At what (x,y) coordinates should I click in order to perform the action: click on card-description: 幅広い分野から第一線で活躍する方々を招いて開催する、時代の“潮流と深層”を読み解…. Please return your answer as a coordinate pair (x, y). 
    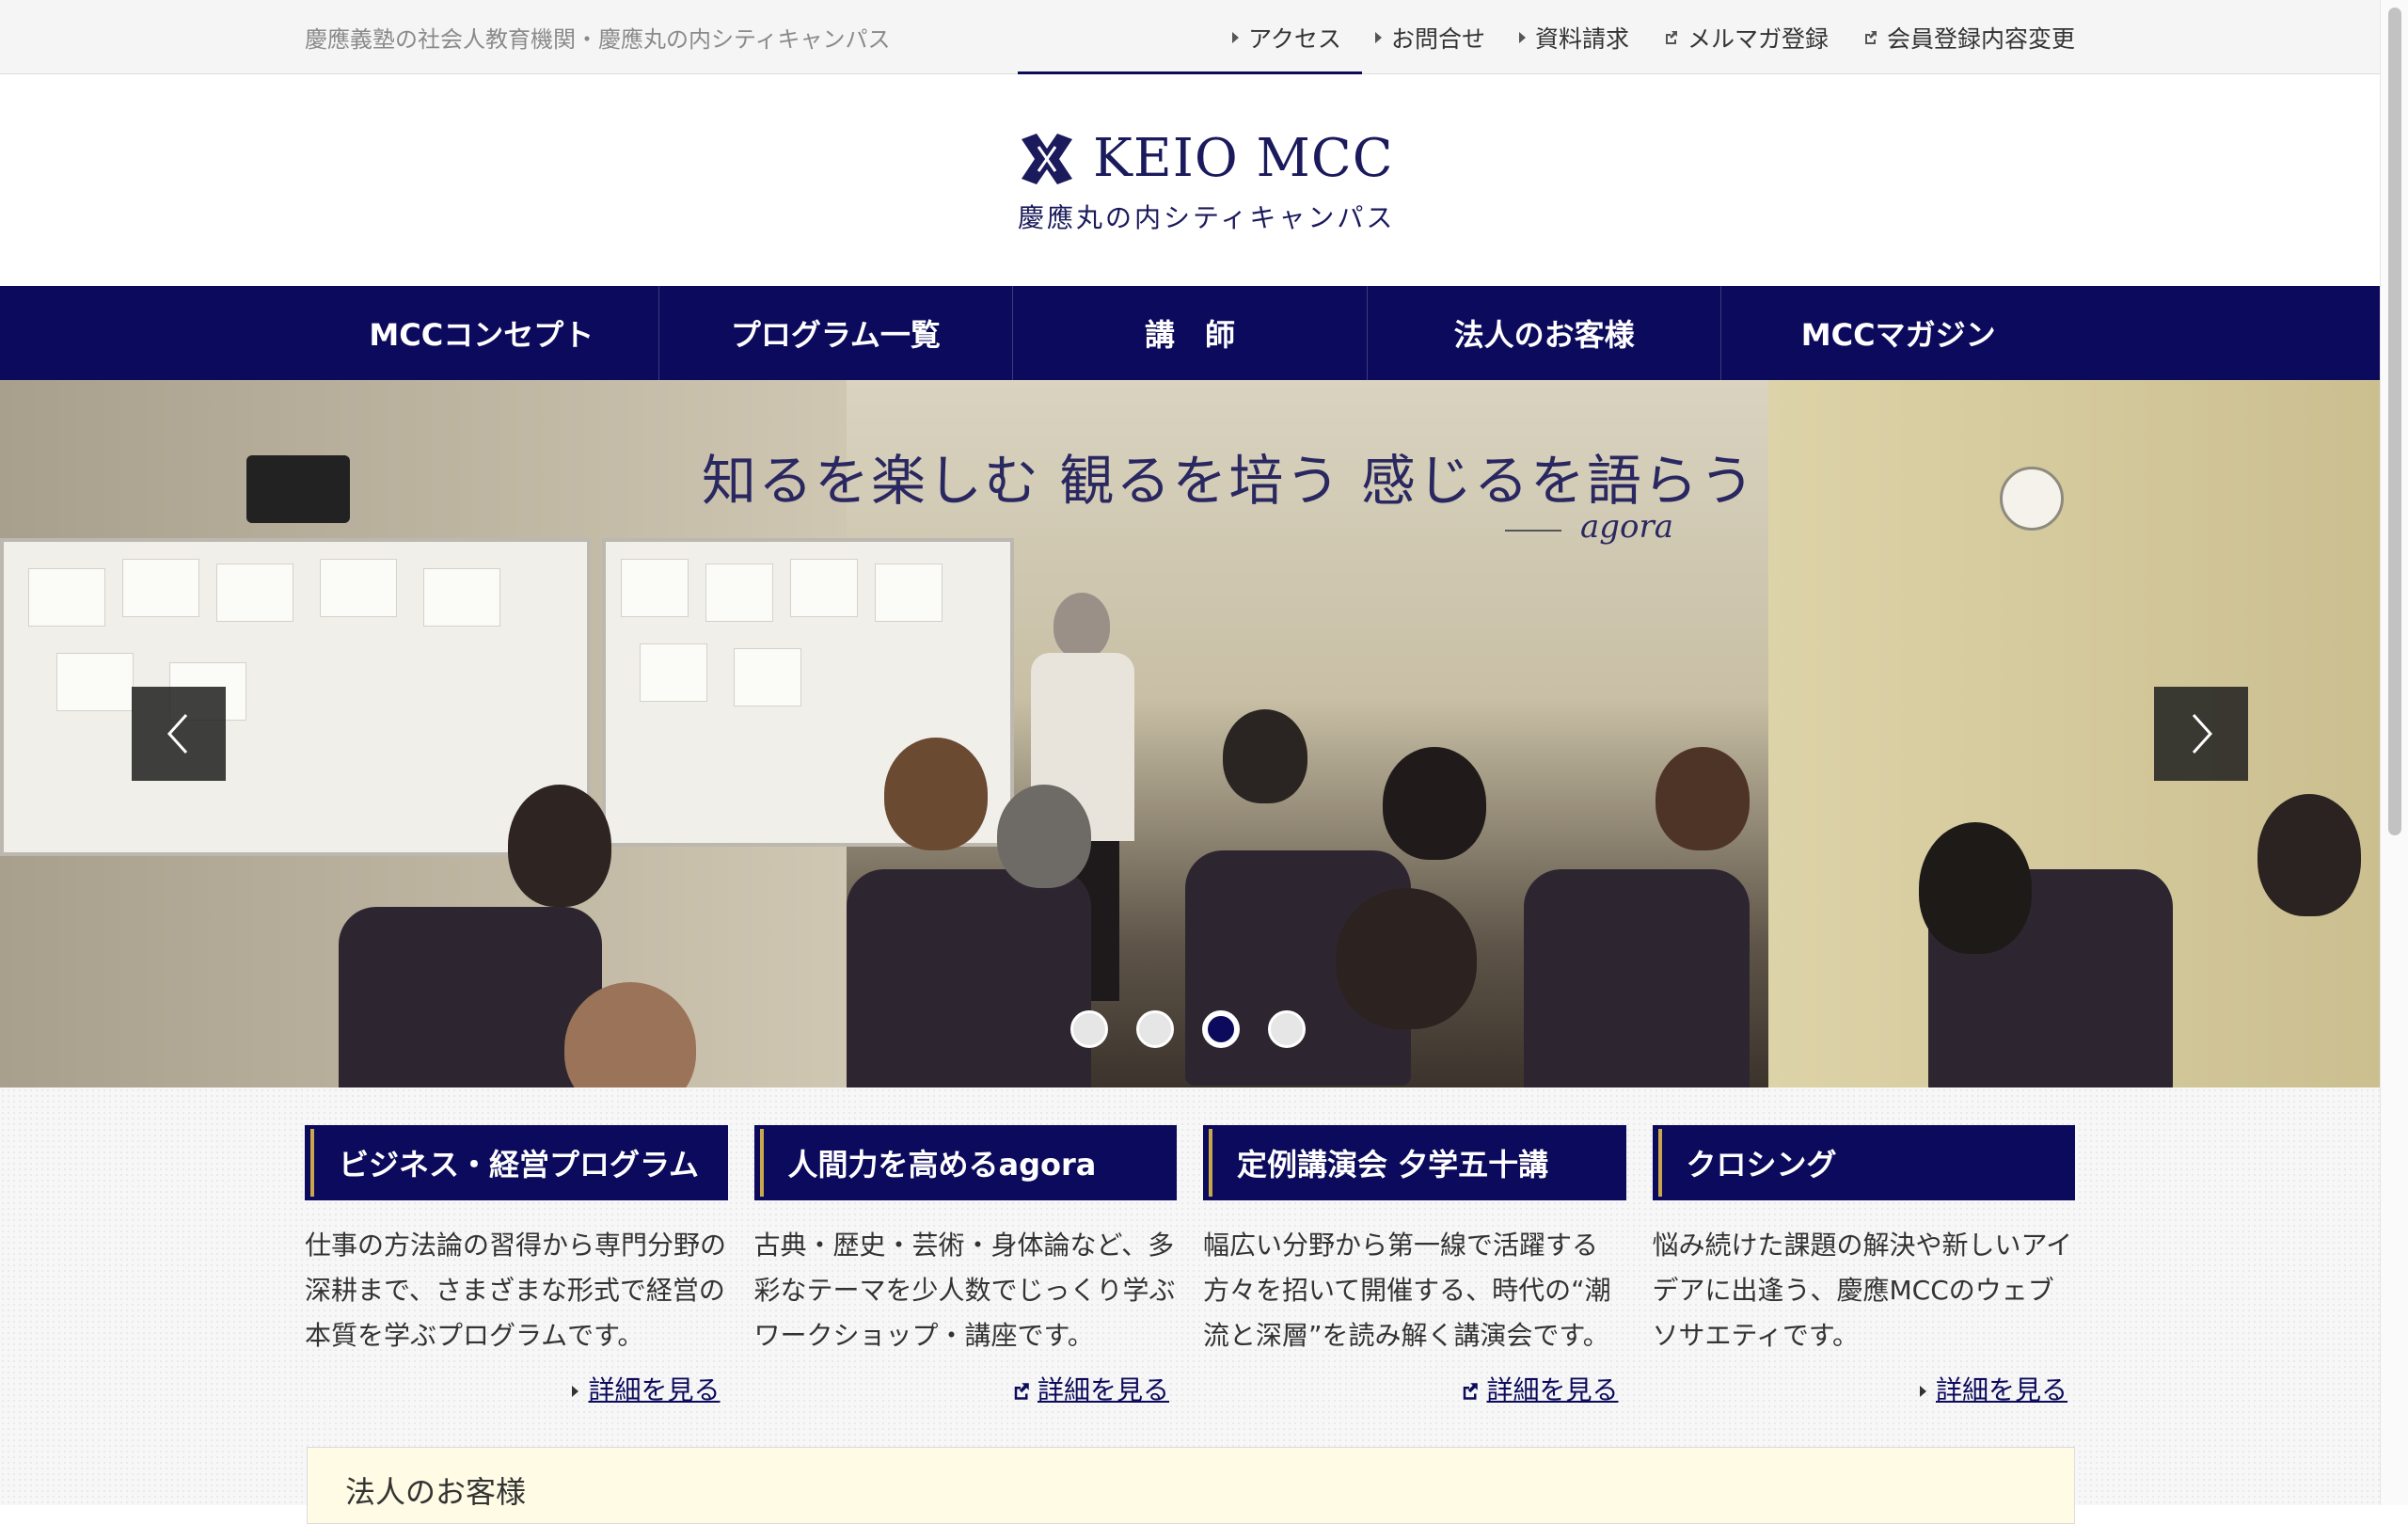
    Looking at the image, I should click on (1407, 1291).